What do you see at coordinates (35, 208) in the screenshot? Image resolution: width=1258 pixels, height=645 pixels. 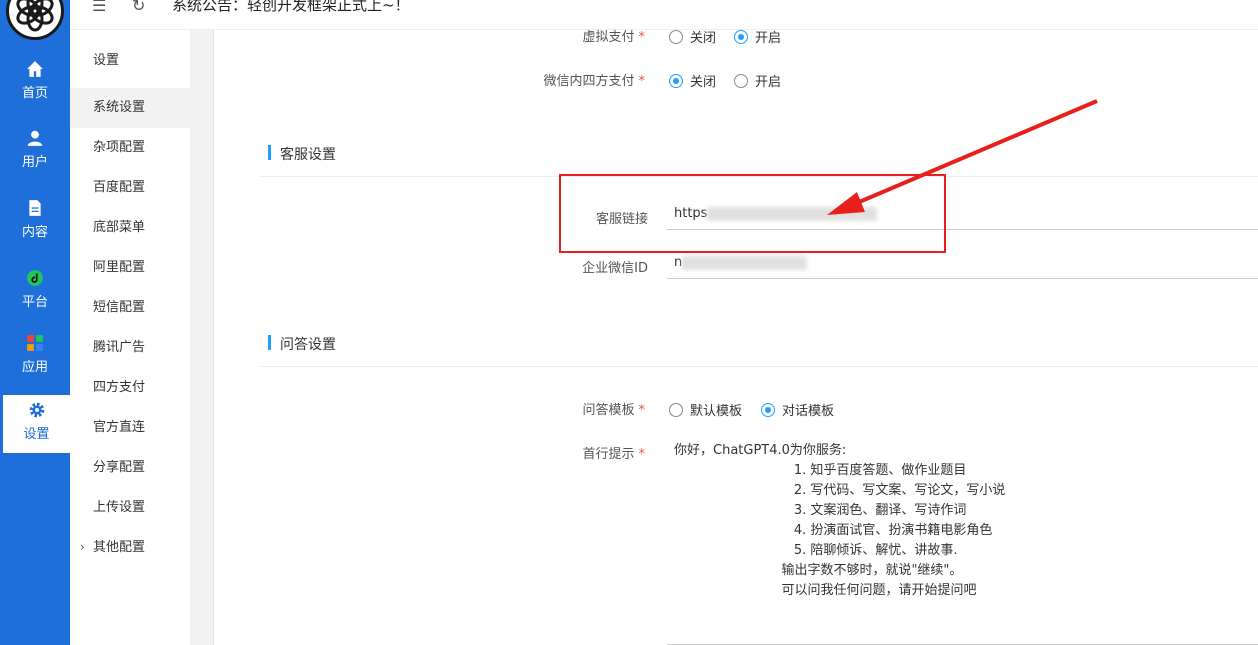 I see `document-icon` at bounding box center [35, 208].